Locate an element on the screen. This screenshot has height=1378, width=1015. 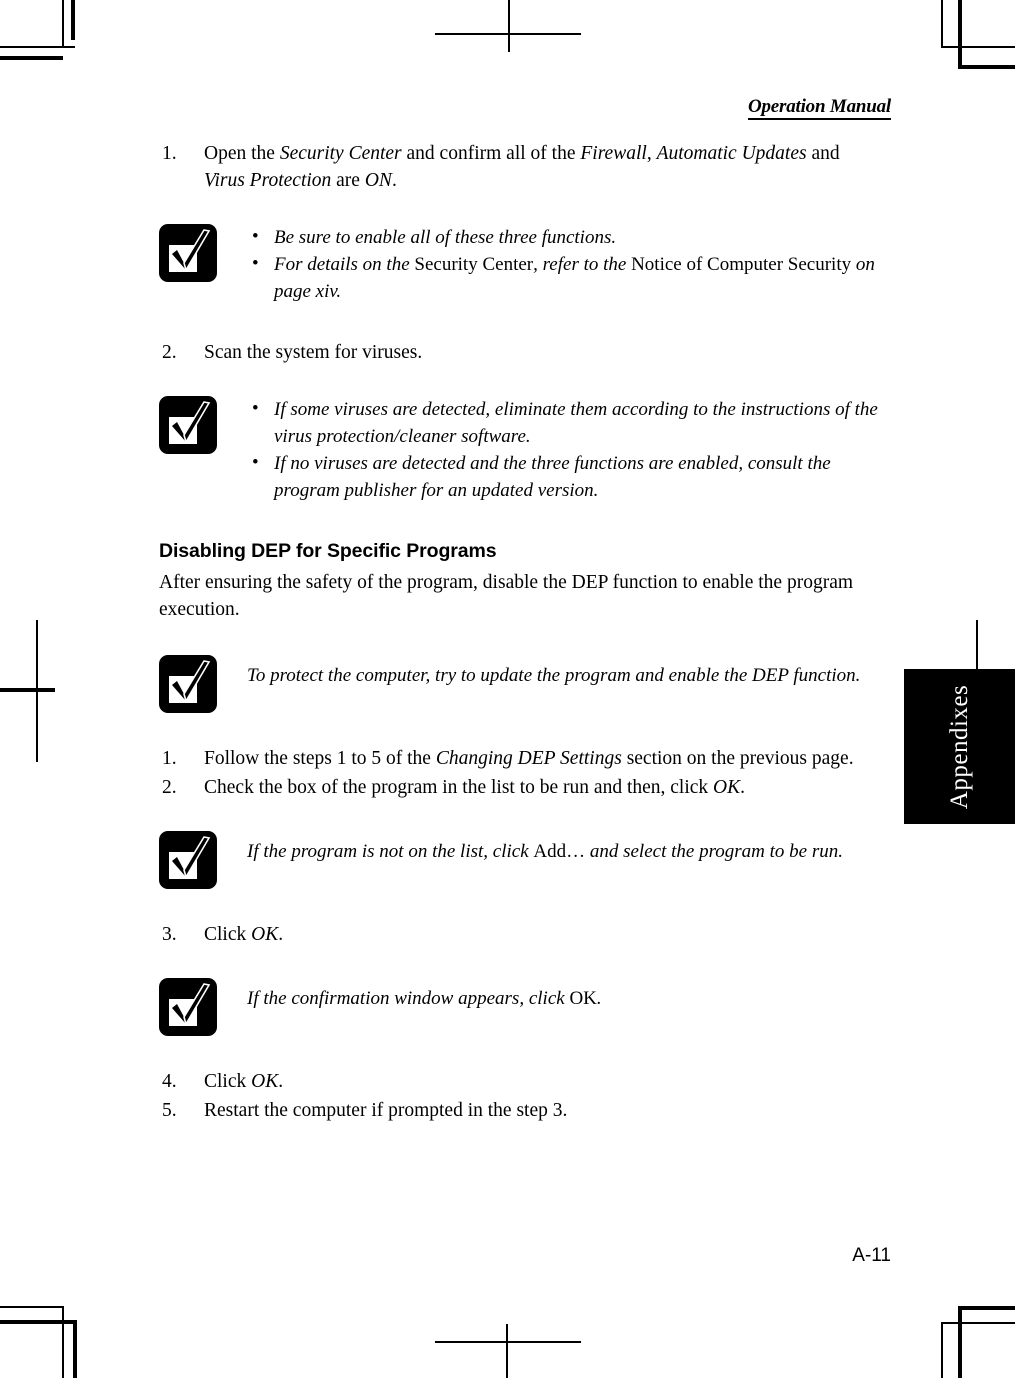
text-run: ON is located at coordinates (378, 180).